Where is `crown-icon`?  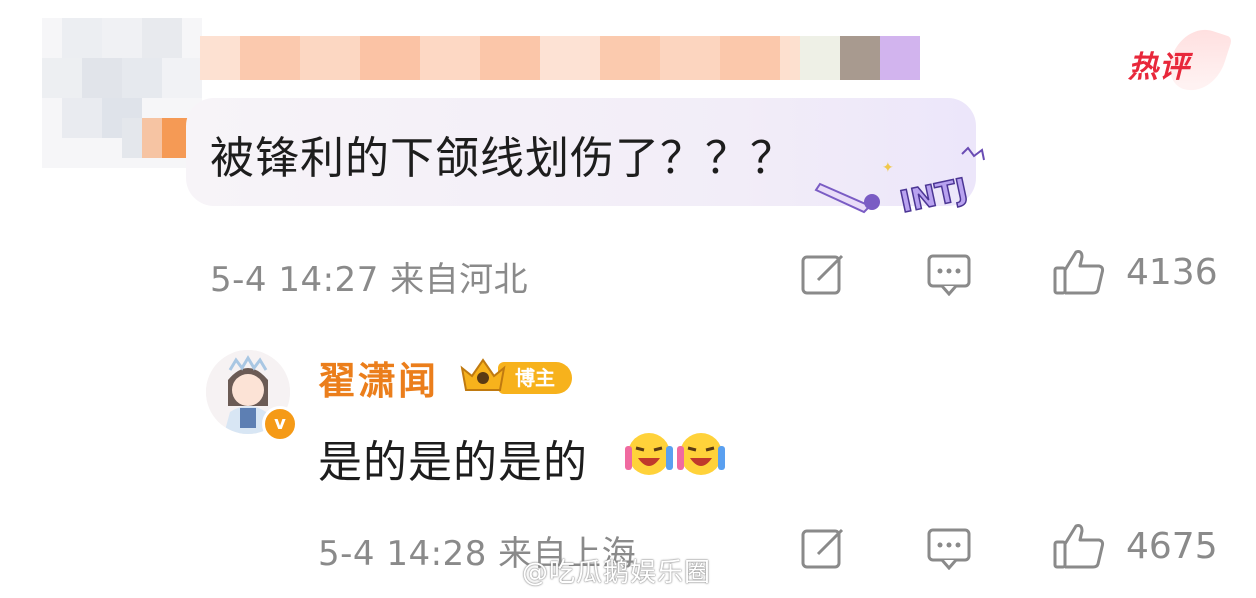 crown-icon is located at coordinates (483, 374).